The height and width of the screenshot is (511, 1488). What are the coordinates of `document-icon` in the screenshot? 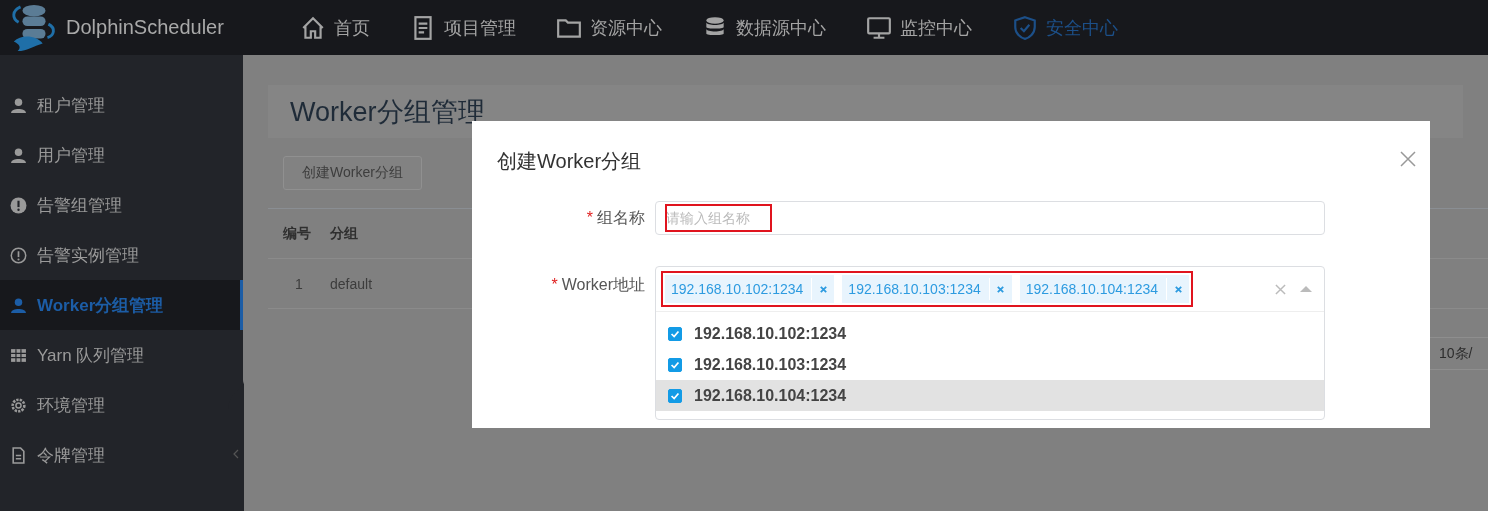 It's located at (18, 455).